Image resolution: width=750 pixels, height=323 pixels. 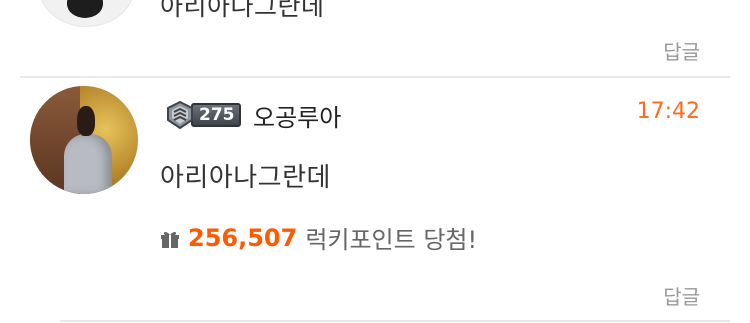 I want to click on lucky-points: 256,507, so click(x=243, y=237).